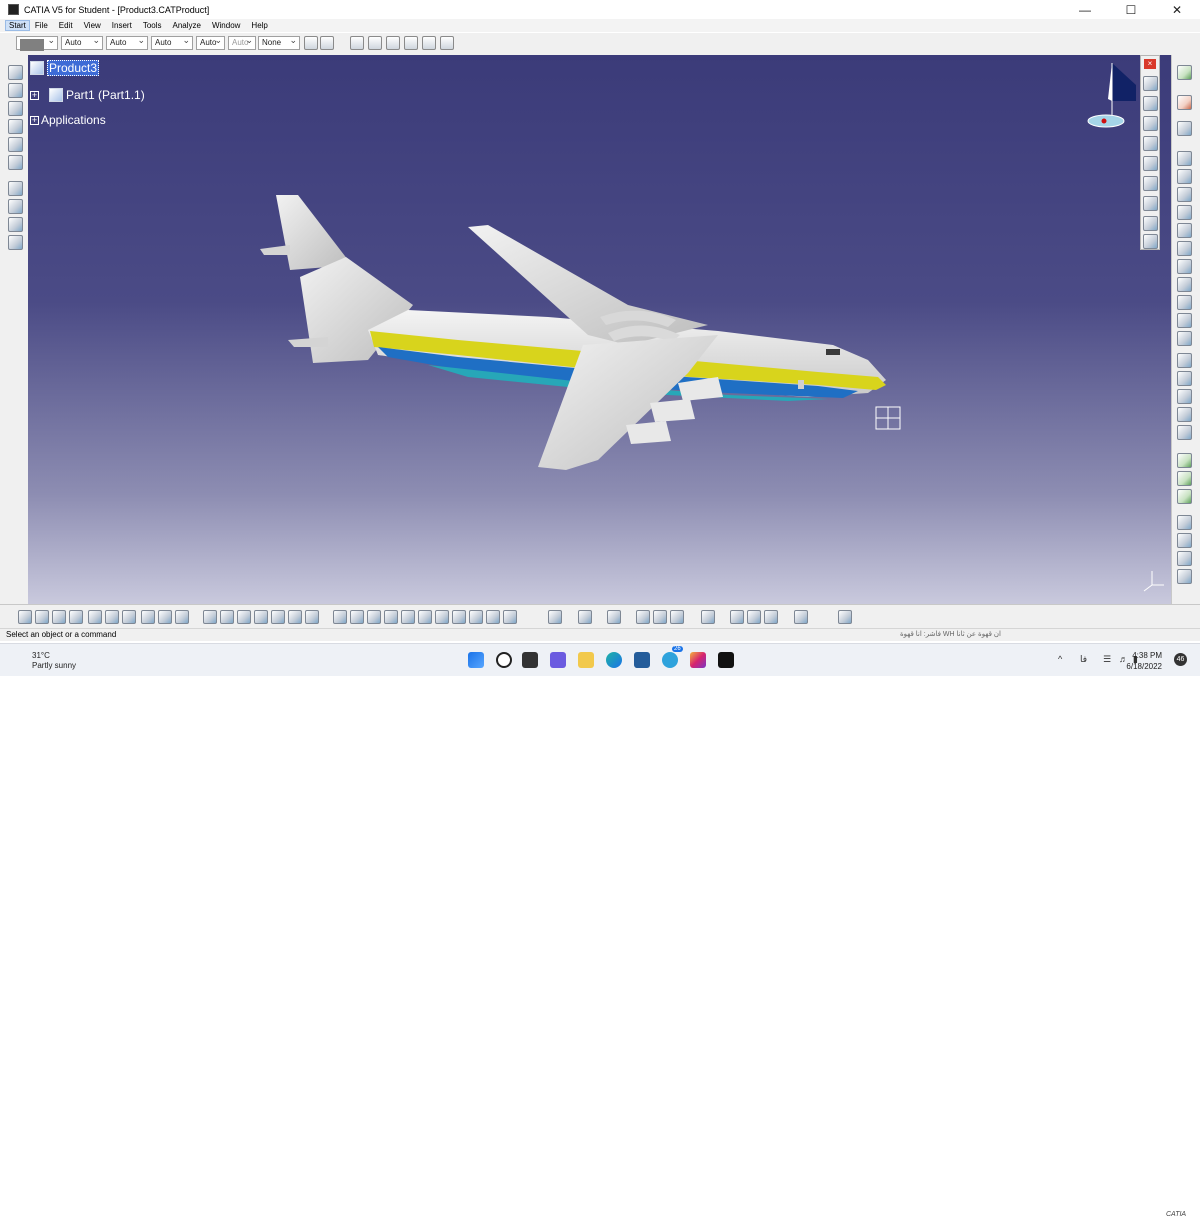 The image size is (1200, 1218). I want to click on compass, so click(1111, 95).